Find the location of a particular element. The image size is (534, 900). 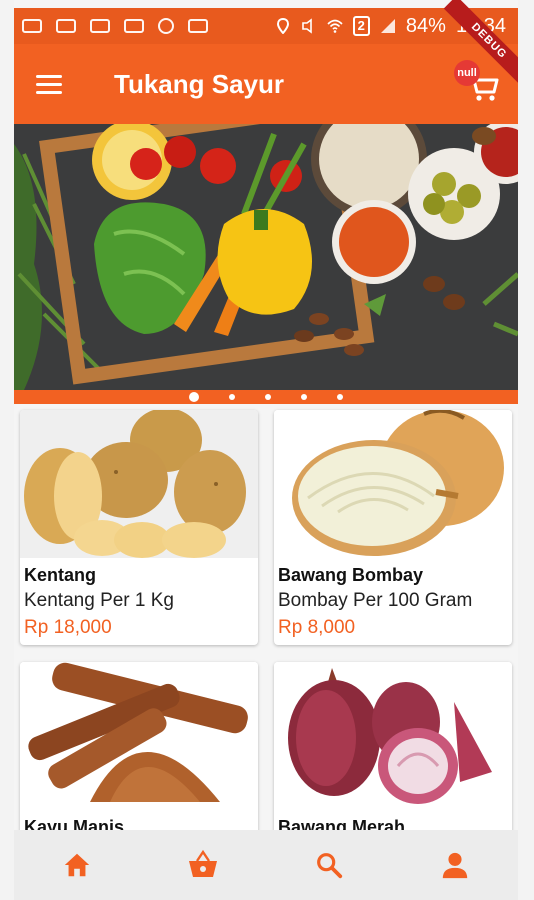

product-card-bawang-merah: Bawang Merah is located at coordinates (393, 752).